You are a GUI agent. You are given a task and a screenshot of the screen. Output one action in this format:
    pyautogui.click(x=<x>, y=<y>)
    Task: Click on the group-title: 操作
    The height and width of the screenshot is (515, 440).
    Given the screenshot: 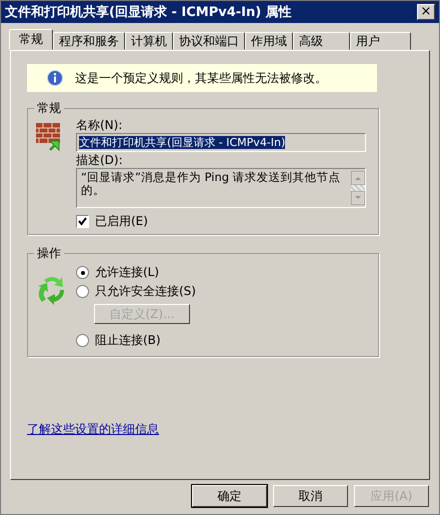 What is the action you would take?
    pyautogui.click(x=49, y=253)
    